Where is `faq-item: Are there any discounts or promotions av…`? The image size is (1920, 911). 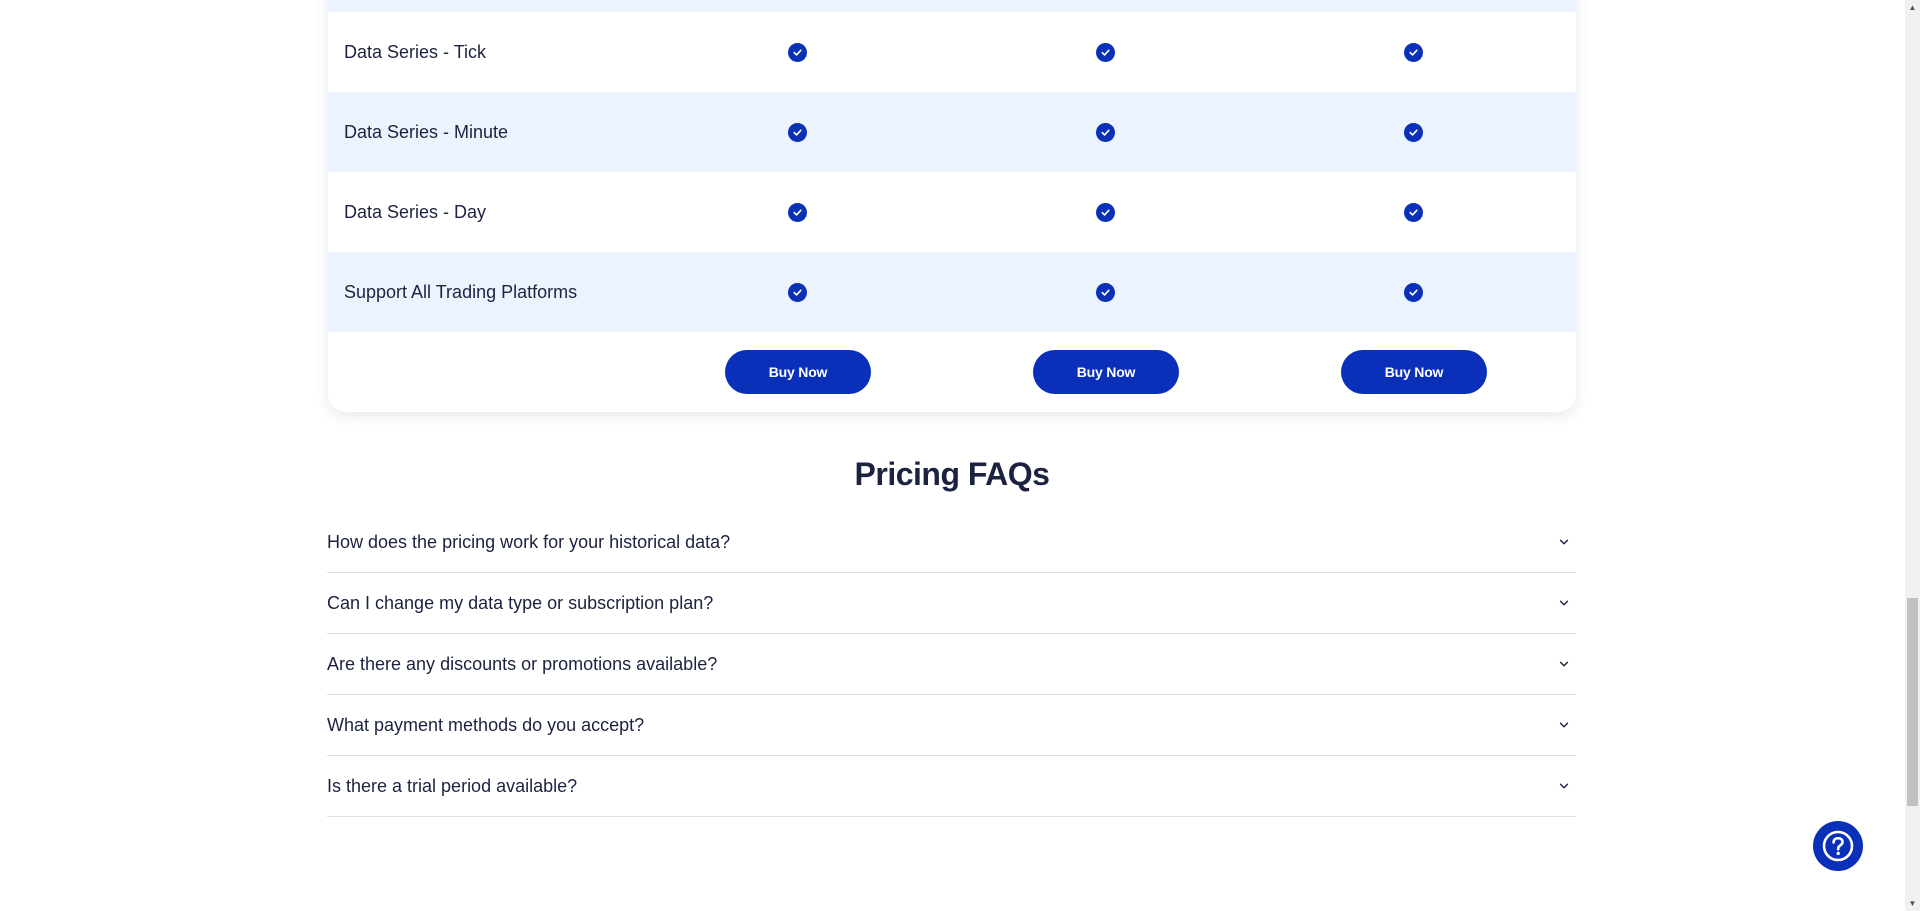 faq-item: Are there any discounts or promotions av… is located at coordinates (951, 664).